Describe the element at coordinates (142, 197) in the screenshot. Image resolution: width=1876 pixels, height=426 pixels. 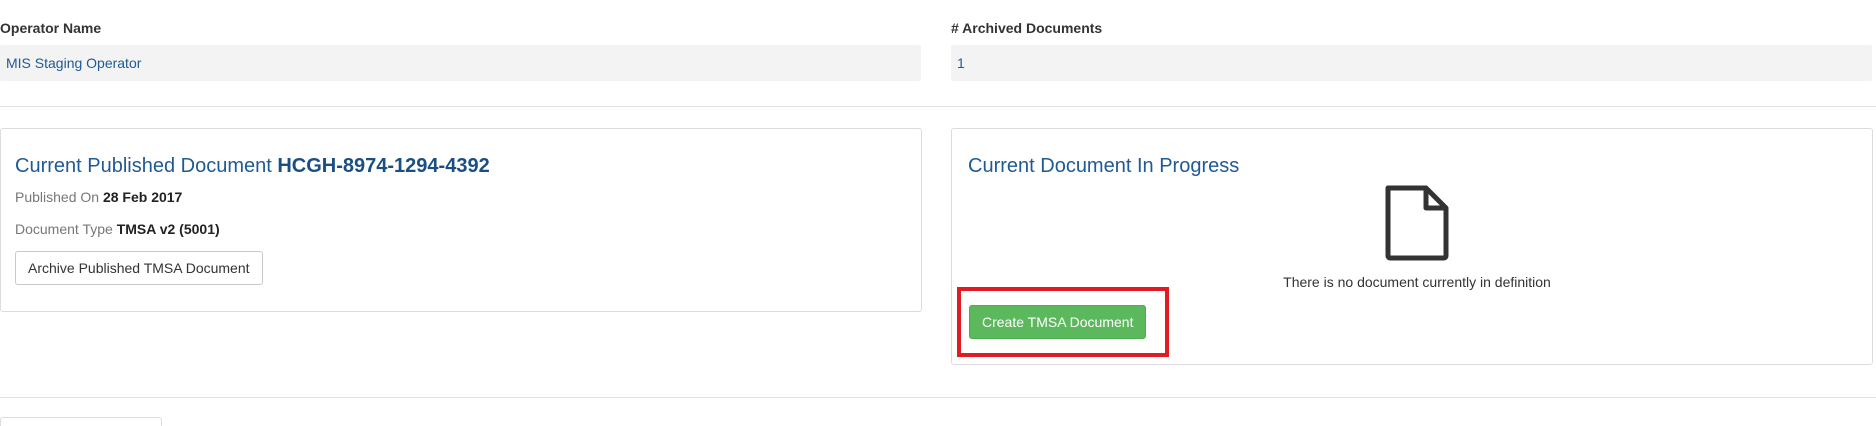
I see `published-on-value: 28 Feb 2017` at that location.